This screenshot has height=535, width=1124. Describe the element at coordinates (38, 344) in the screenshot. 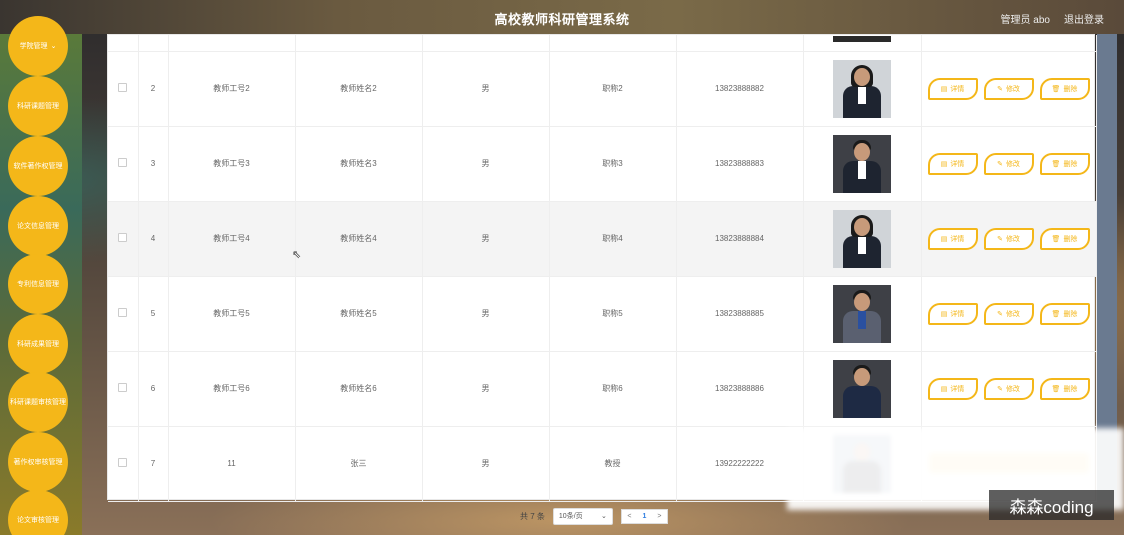

I see `sidebar-item-research-results: 科研成果管理` at that location.